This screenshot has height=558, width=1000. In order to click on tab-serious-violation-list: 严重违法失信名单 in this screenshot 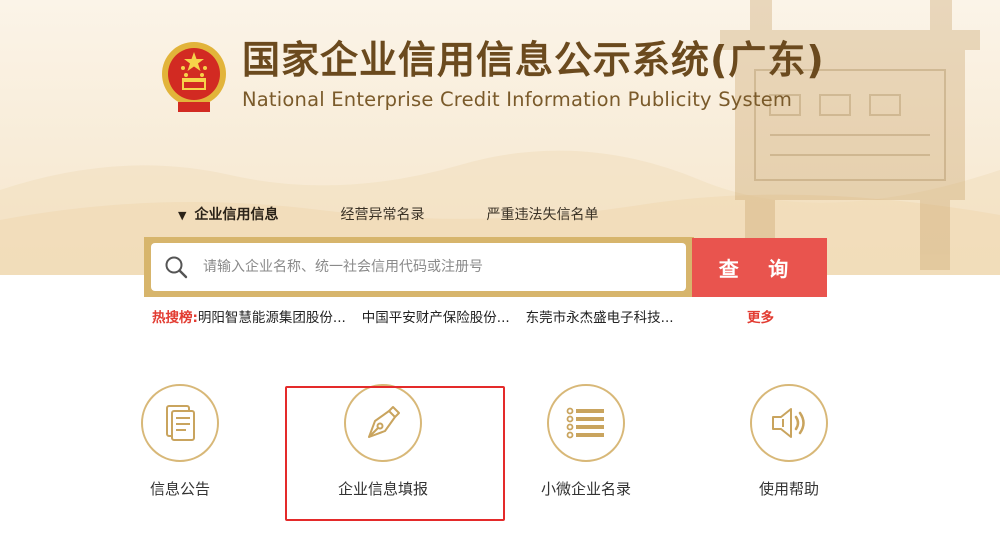, I will do `click(542, 214)`.